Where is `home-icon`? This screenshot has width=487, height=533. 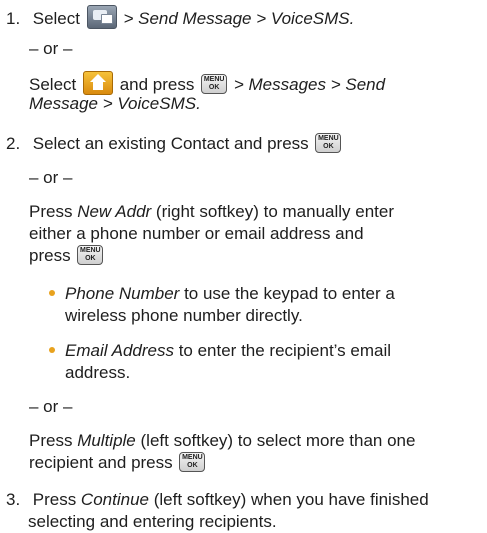 home-icon is located at coordinates (97, 83).